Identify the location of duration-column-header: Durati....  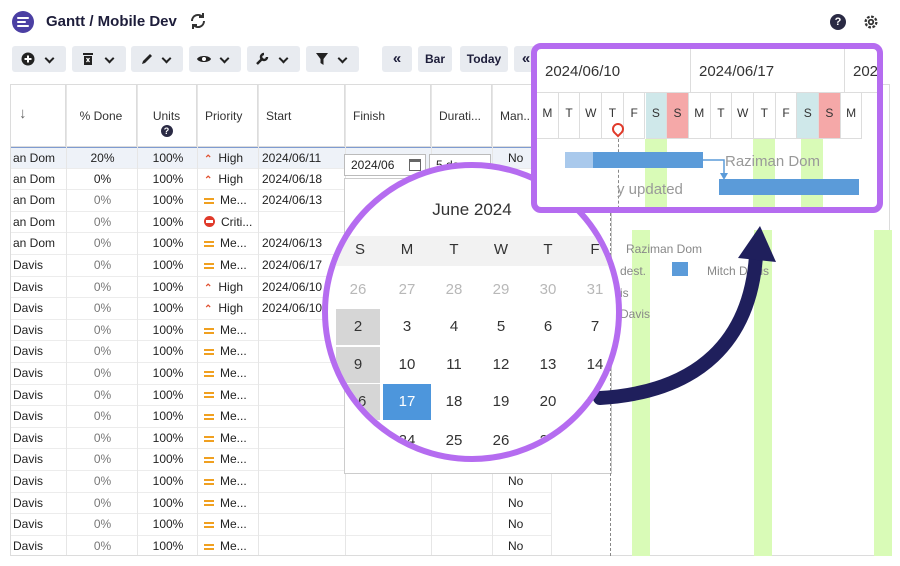
(461, 116).